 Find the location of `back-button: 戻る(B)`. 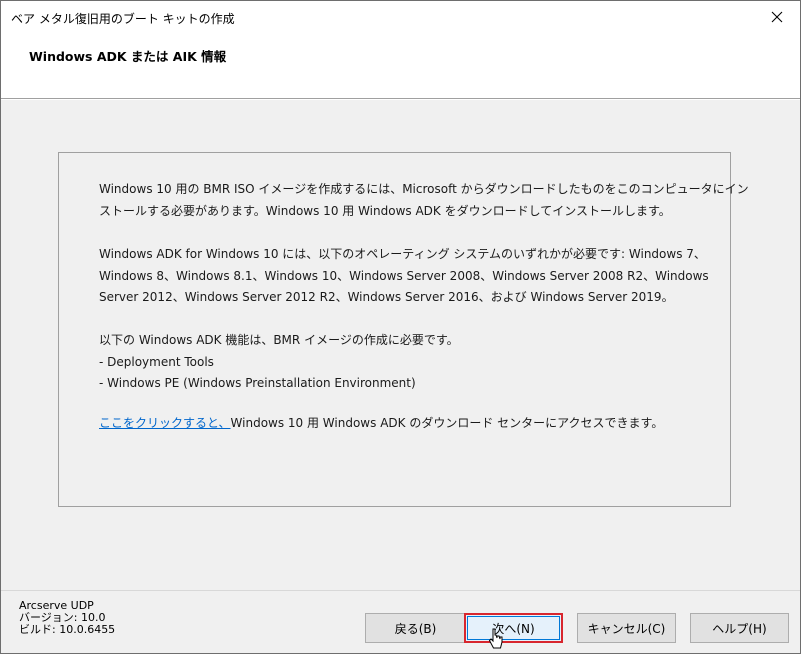

back-button: 戻る(B) is located at coordinates (415, 628).